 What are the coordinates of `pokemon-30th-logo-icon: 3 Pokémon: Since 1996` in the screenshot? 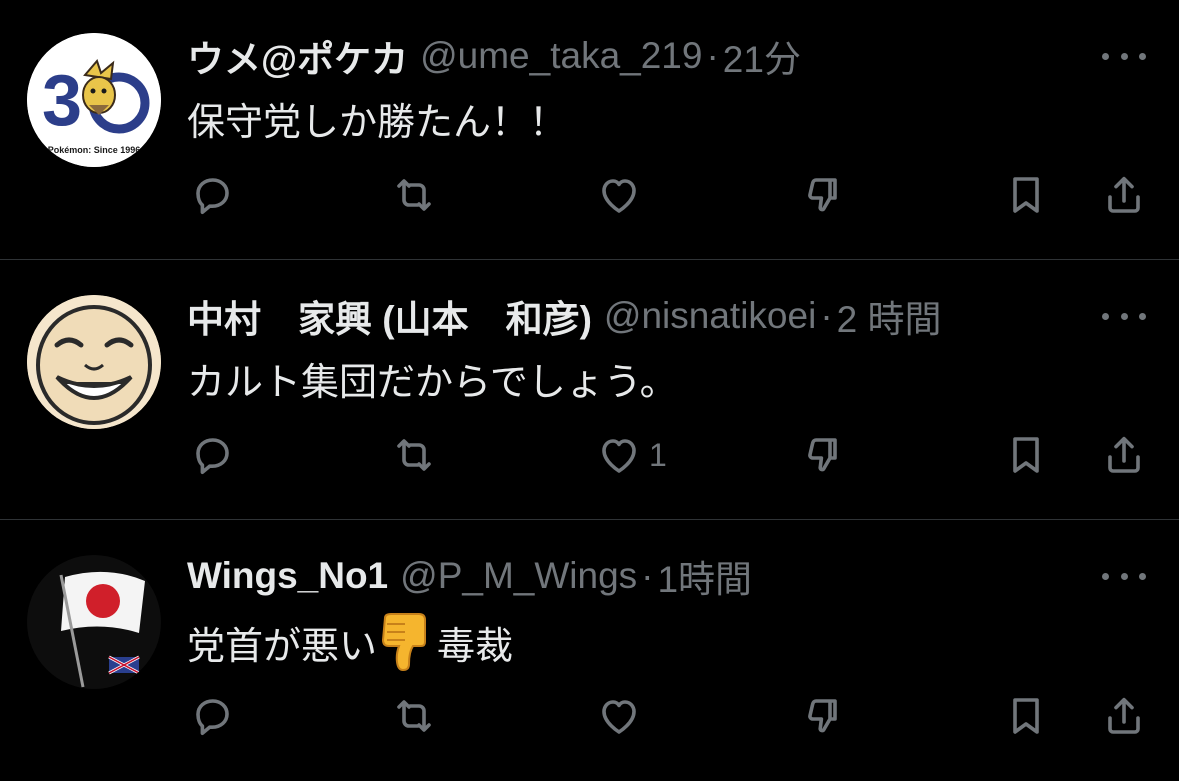 It's located at (94, 100).